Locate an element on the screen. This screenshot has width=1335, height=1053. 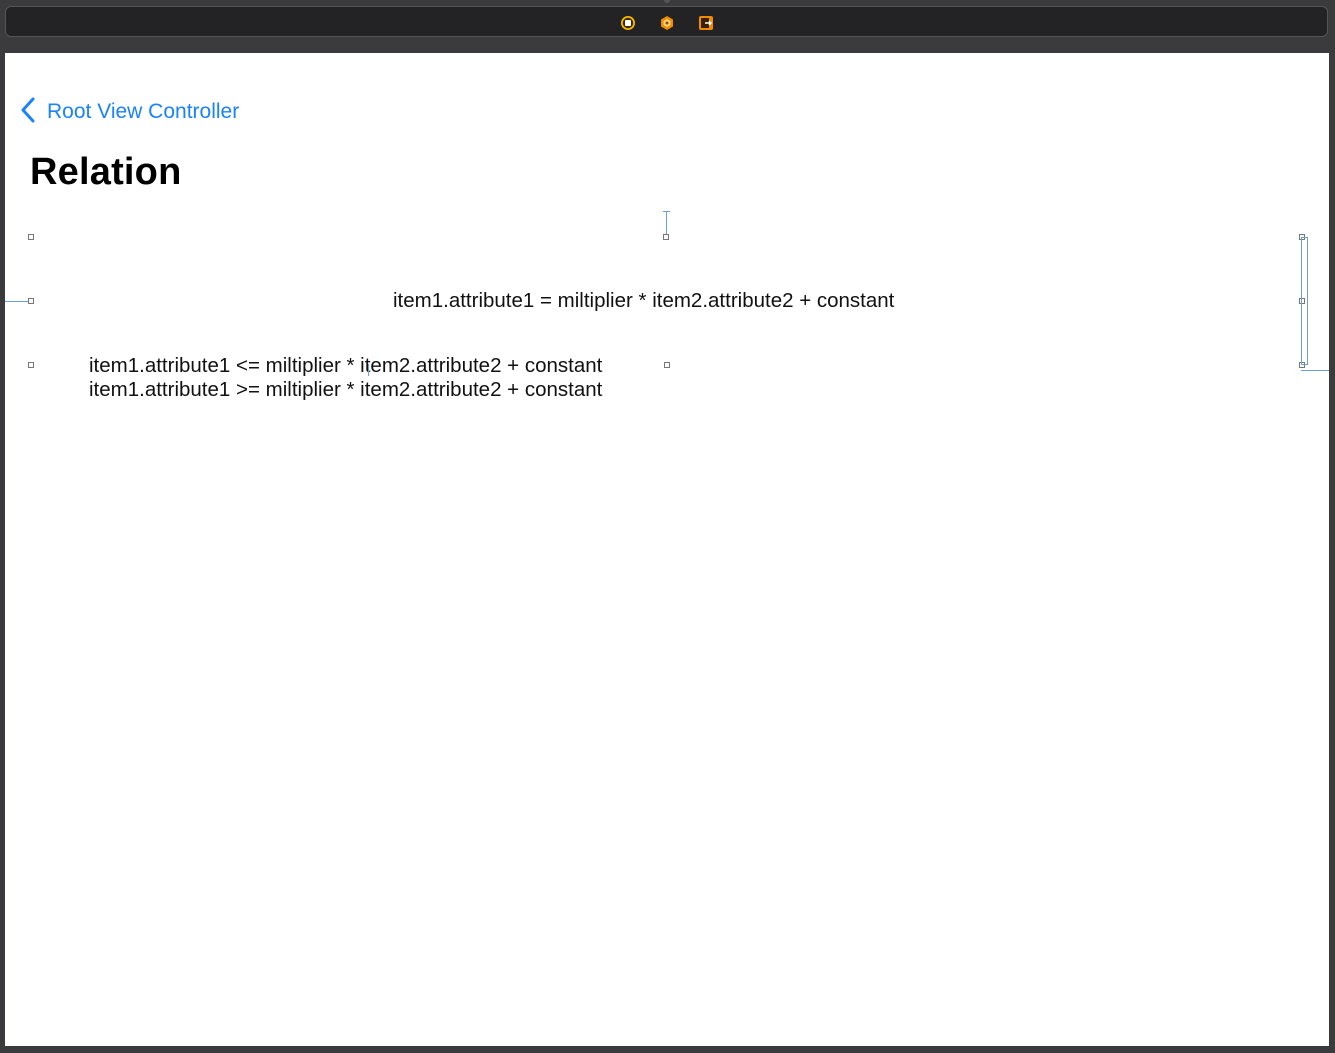
chevron-left-icon is located at coordinates (28, 112).